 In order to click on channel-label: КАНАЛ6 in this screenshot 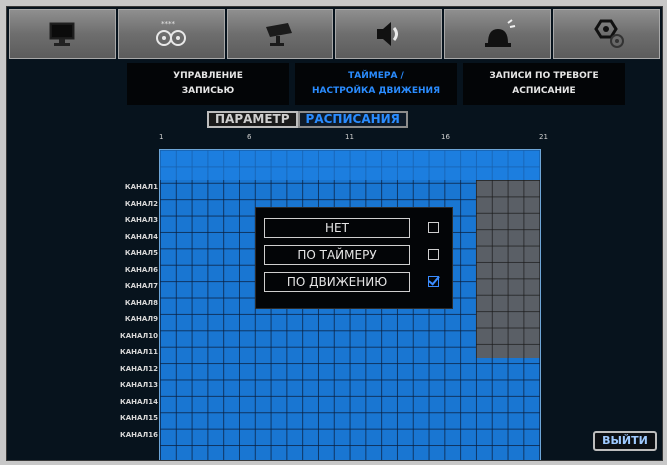, I will do `click(141, 269)`.